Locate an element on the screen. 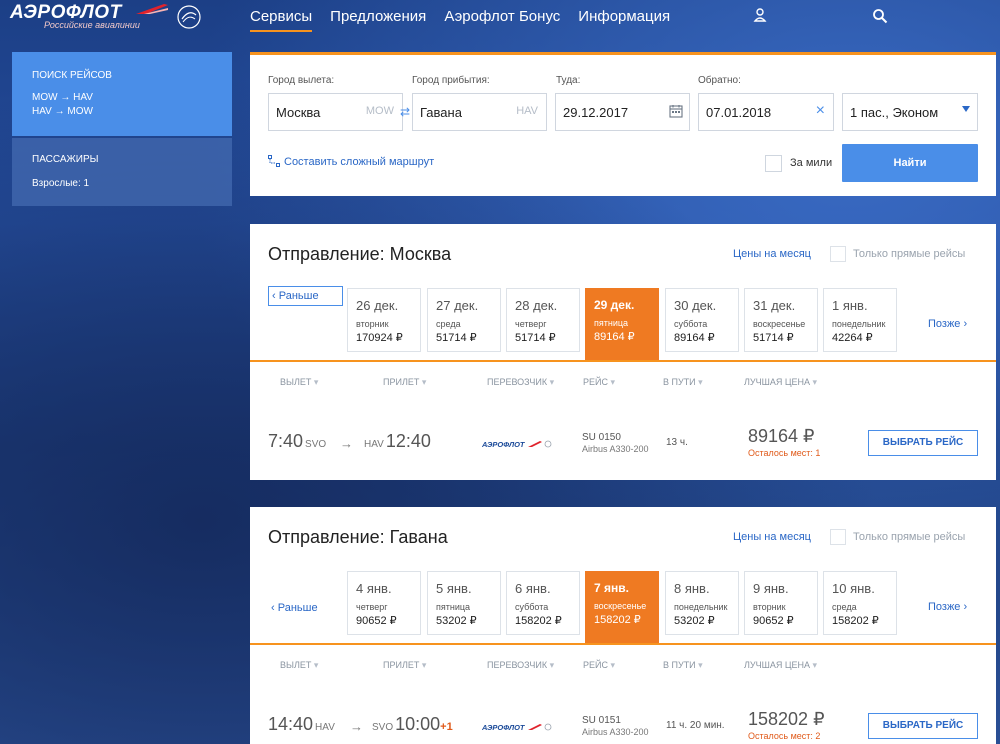 The height and width of the screenshot is (744, 1000). inbound-later-button: Позже › is located at coordinates (947, 607).